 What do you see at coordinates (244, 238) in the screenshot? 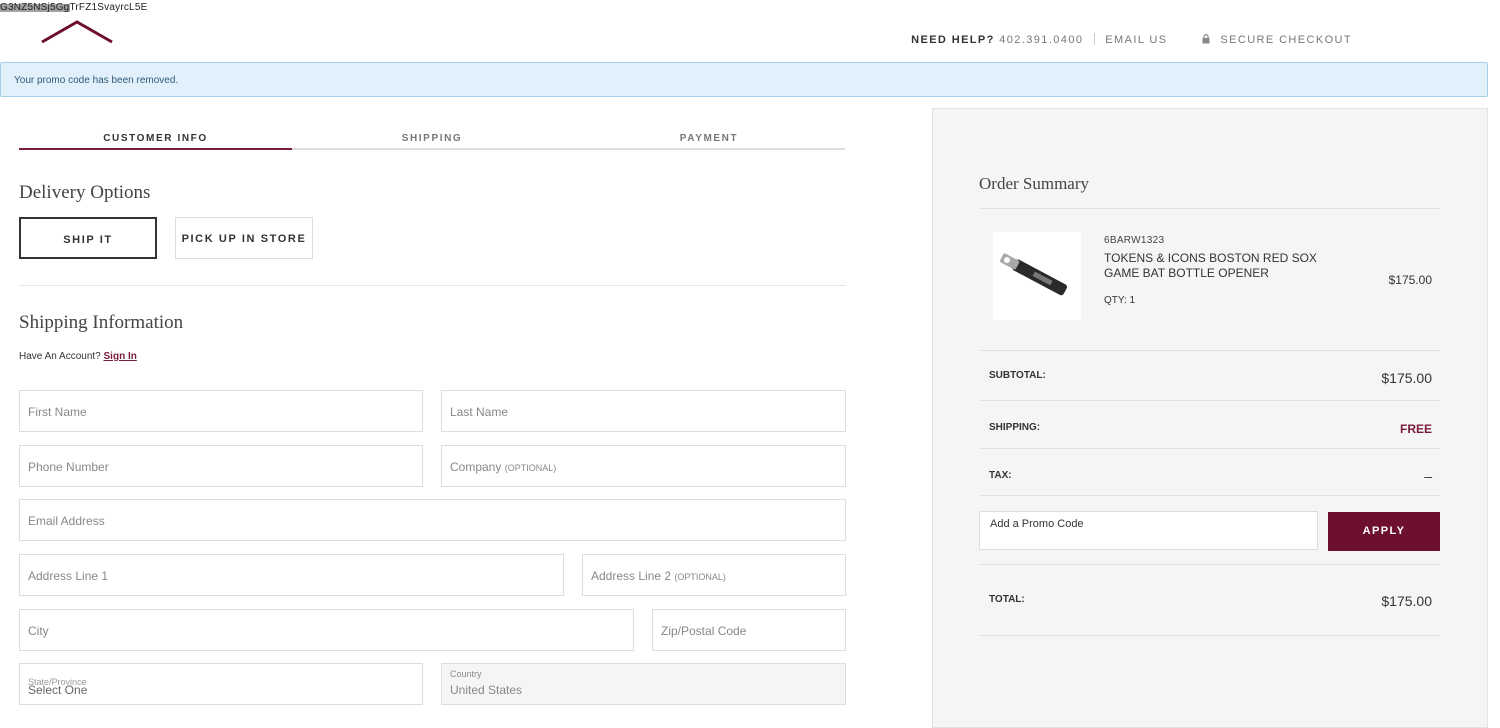
I see `pick-up-in-store-button: PICK UP IN STORE` at bounding box center [244, 238].